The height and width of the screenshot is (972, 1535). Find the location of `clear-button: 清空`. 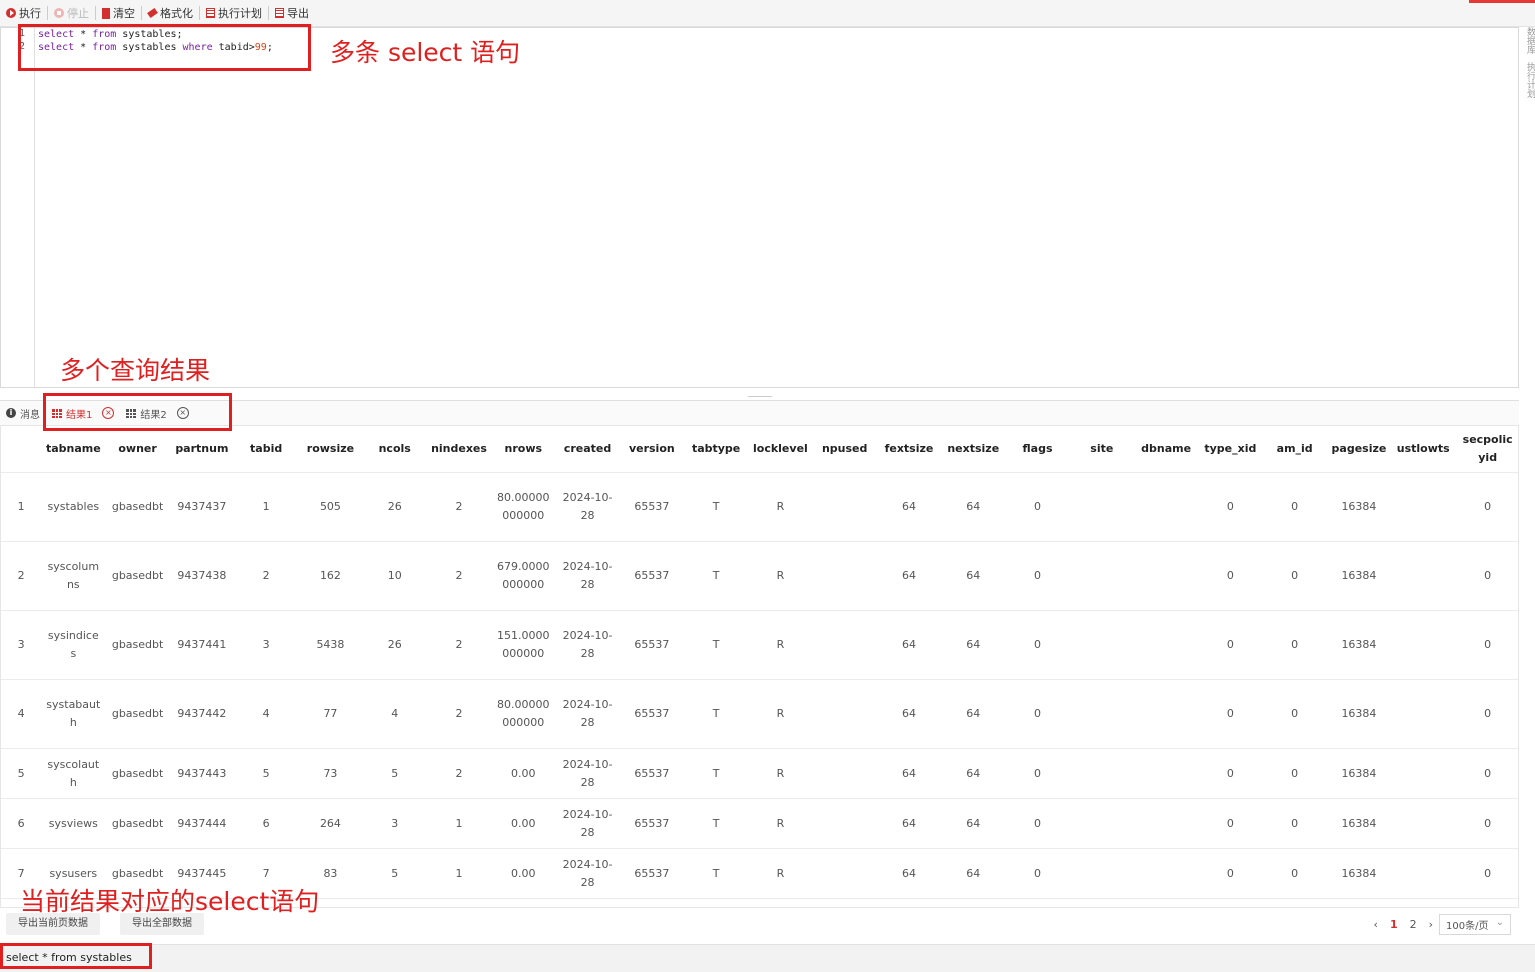

clear-button: 清空 is located at coordinates (118, 13).